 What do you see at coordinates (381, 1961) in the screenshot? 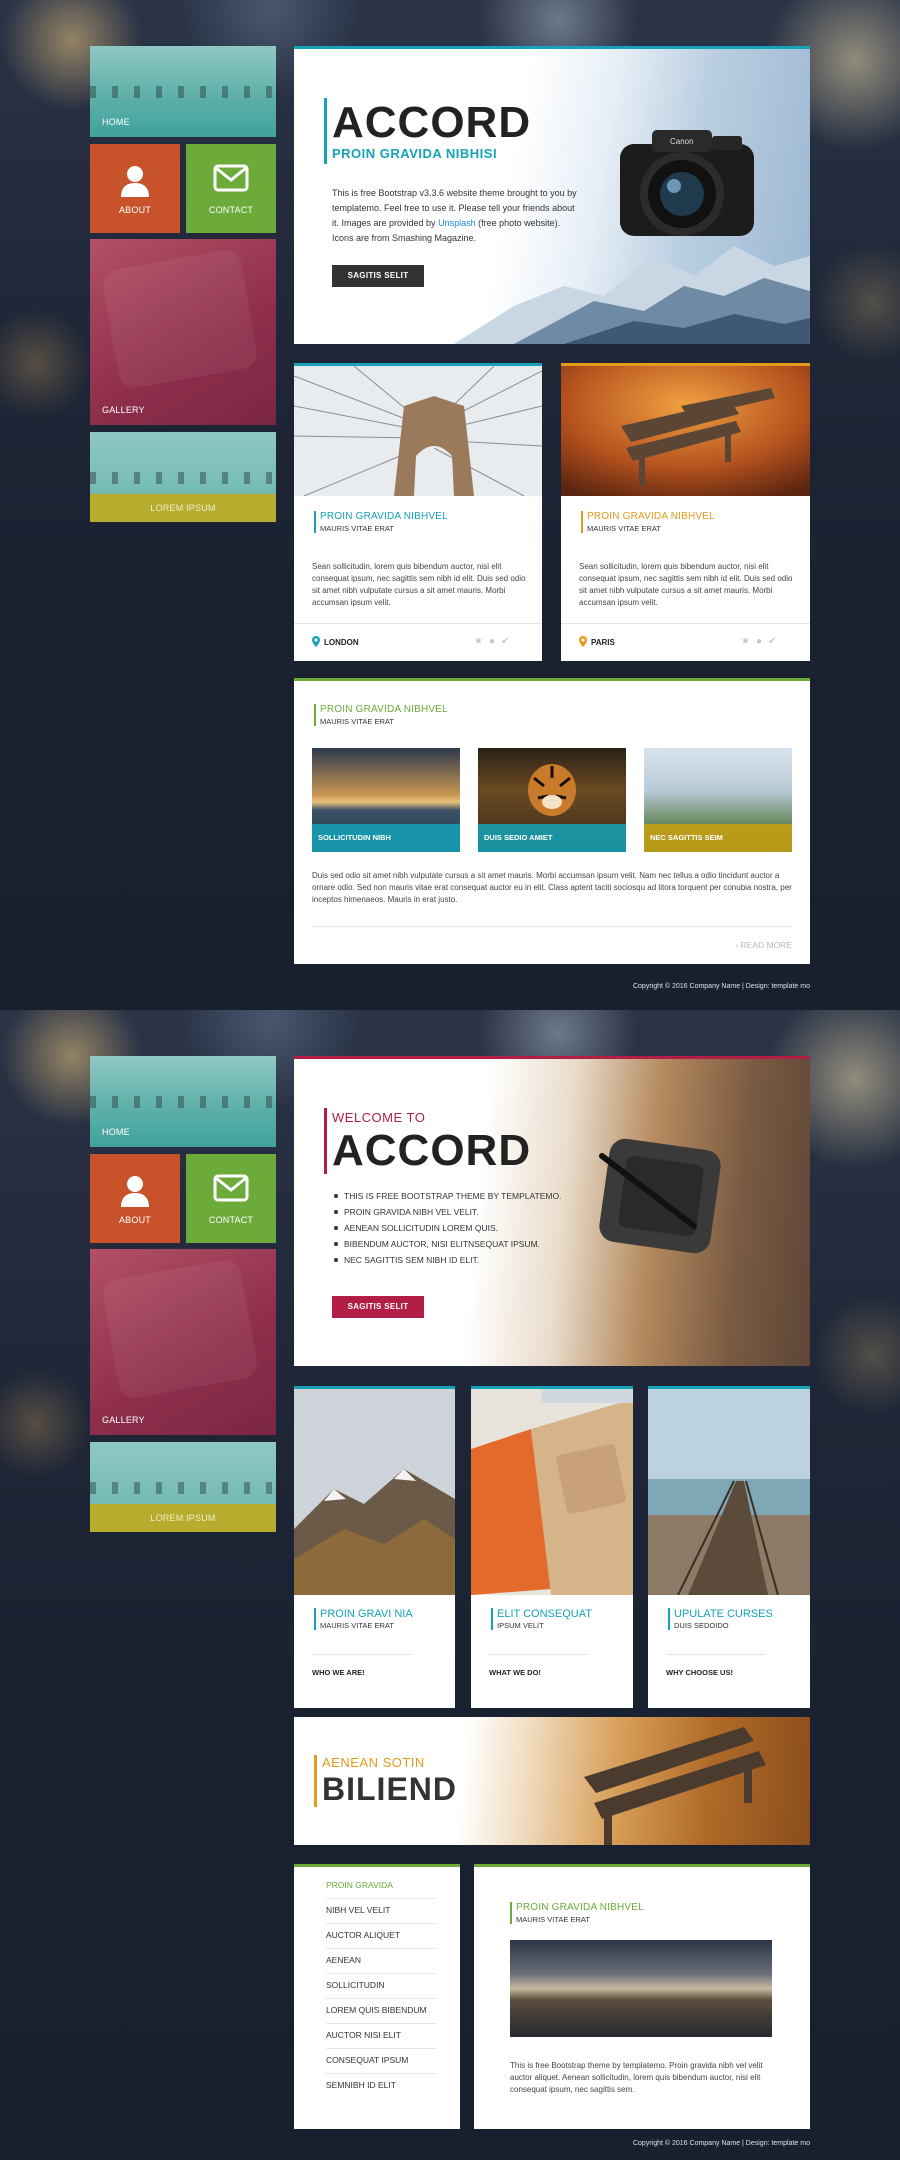
I see `nav-list-item: AENEAN` at bounding box center [381, 1961].